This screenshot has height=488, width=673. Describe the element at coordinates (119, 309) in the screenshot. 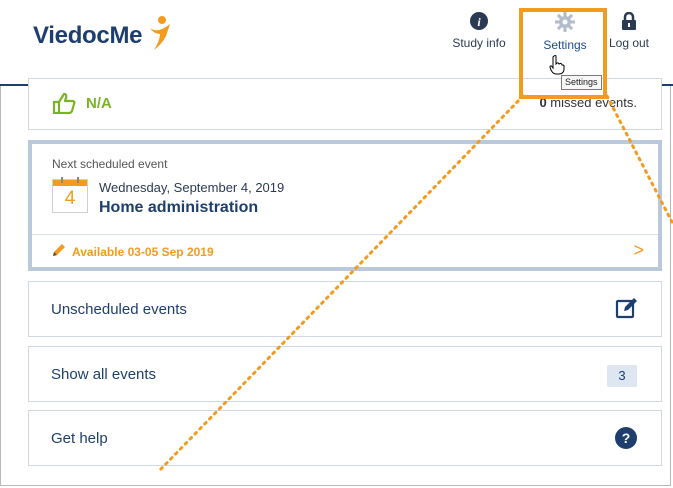

I see `unscheduled-events-label: Unscheduled events` at that location.